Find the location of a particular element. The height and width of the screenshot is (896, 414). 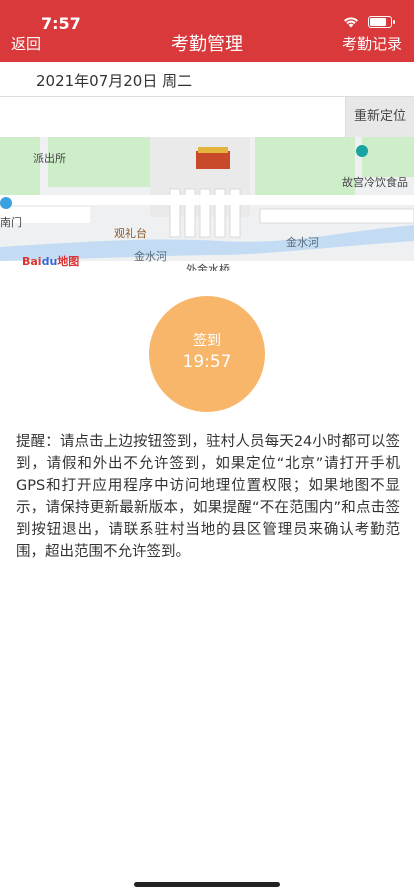

nav-header: 7:57 返回 考勤管理 考勤记录 is located at coordinates (207, 31).